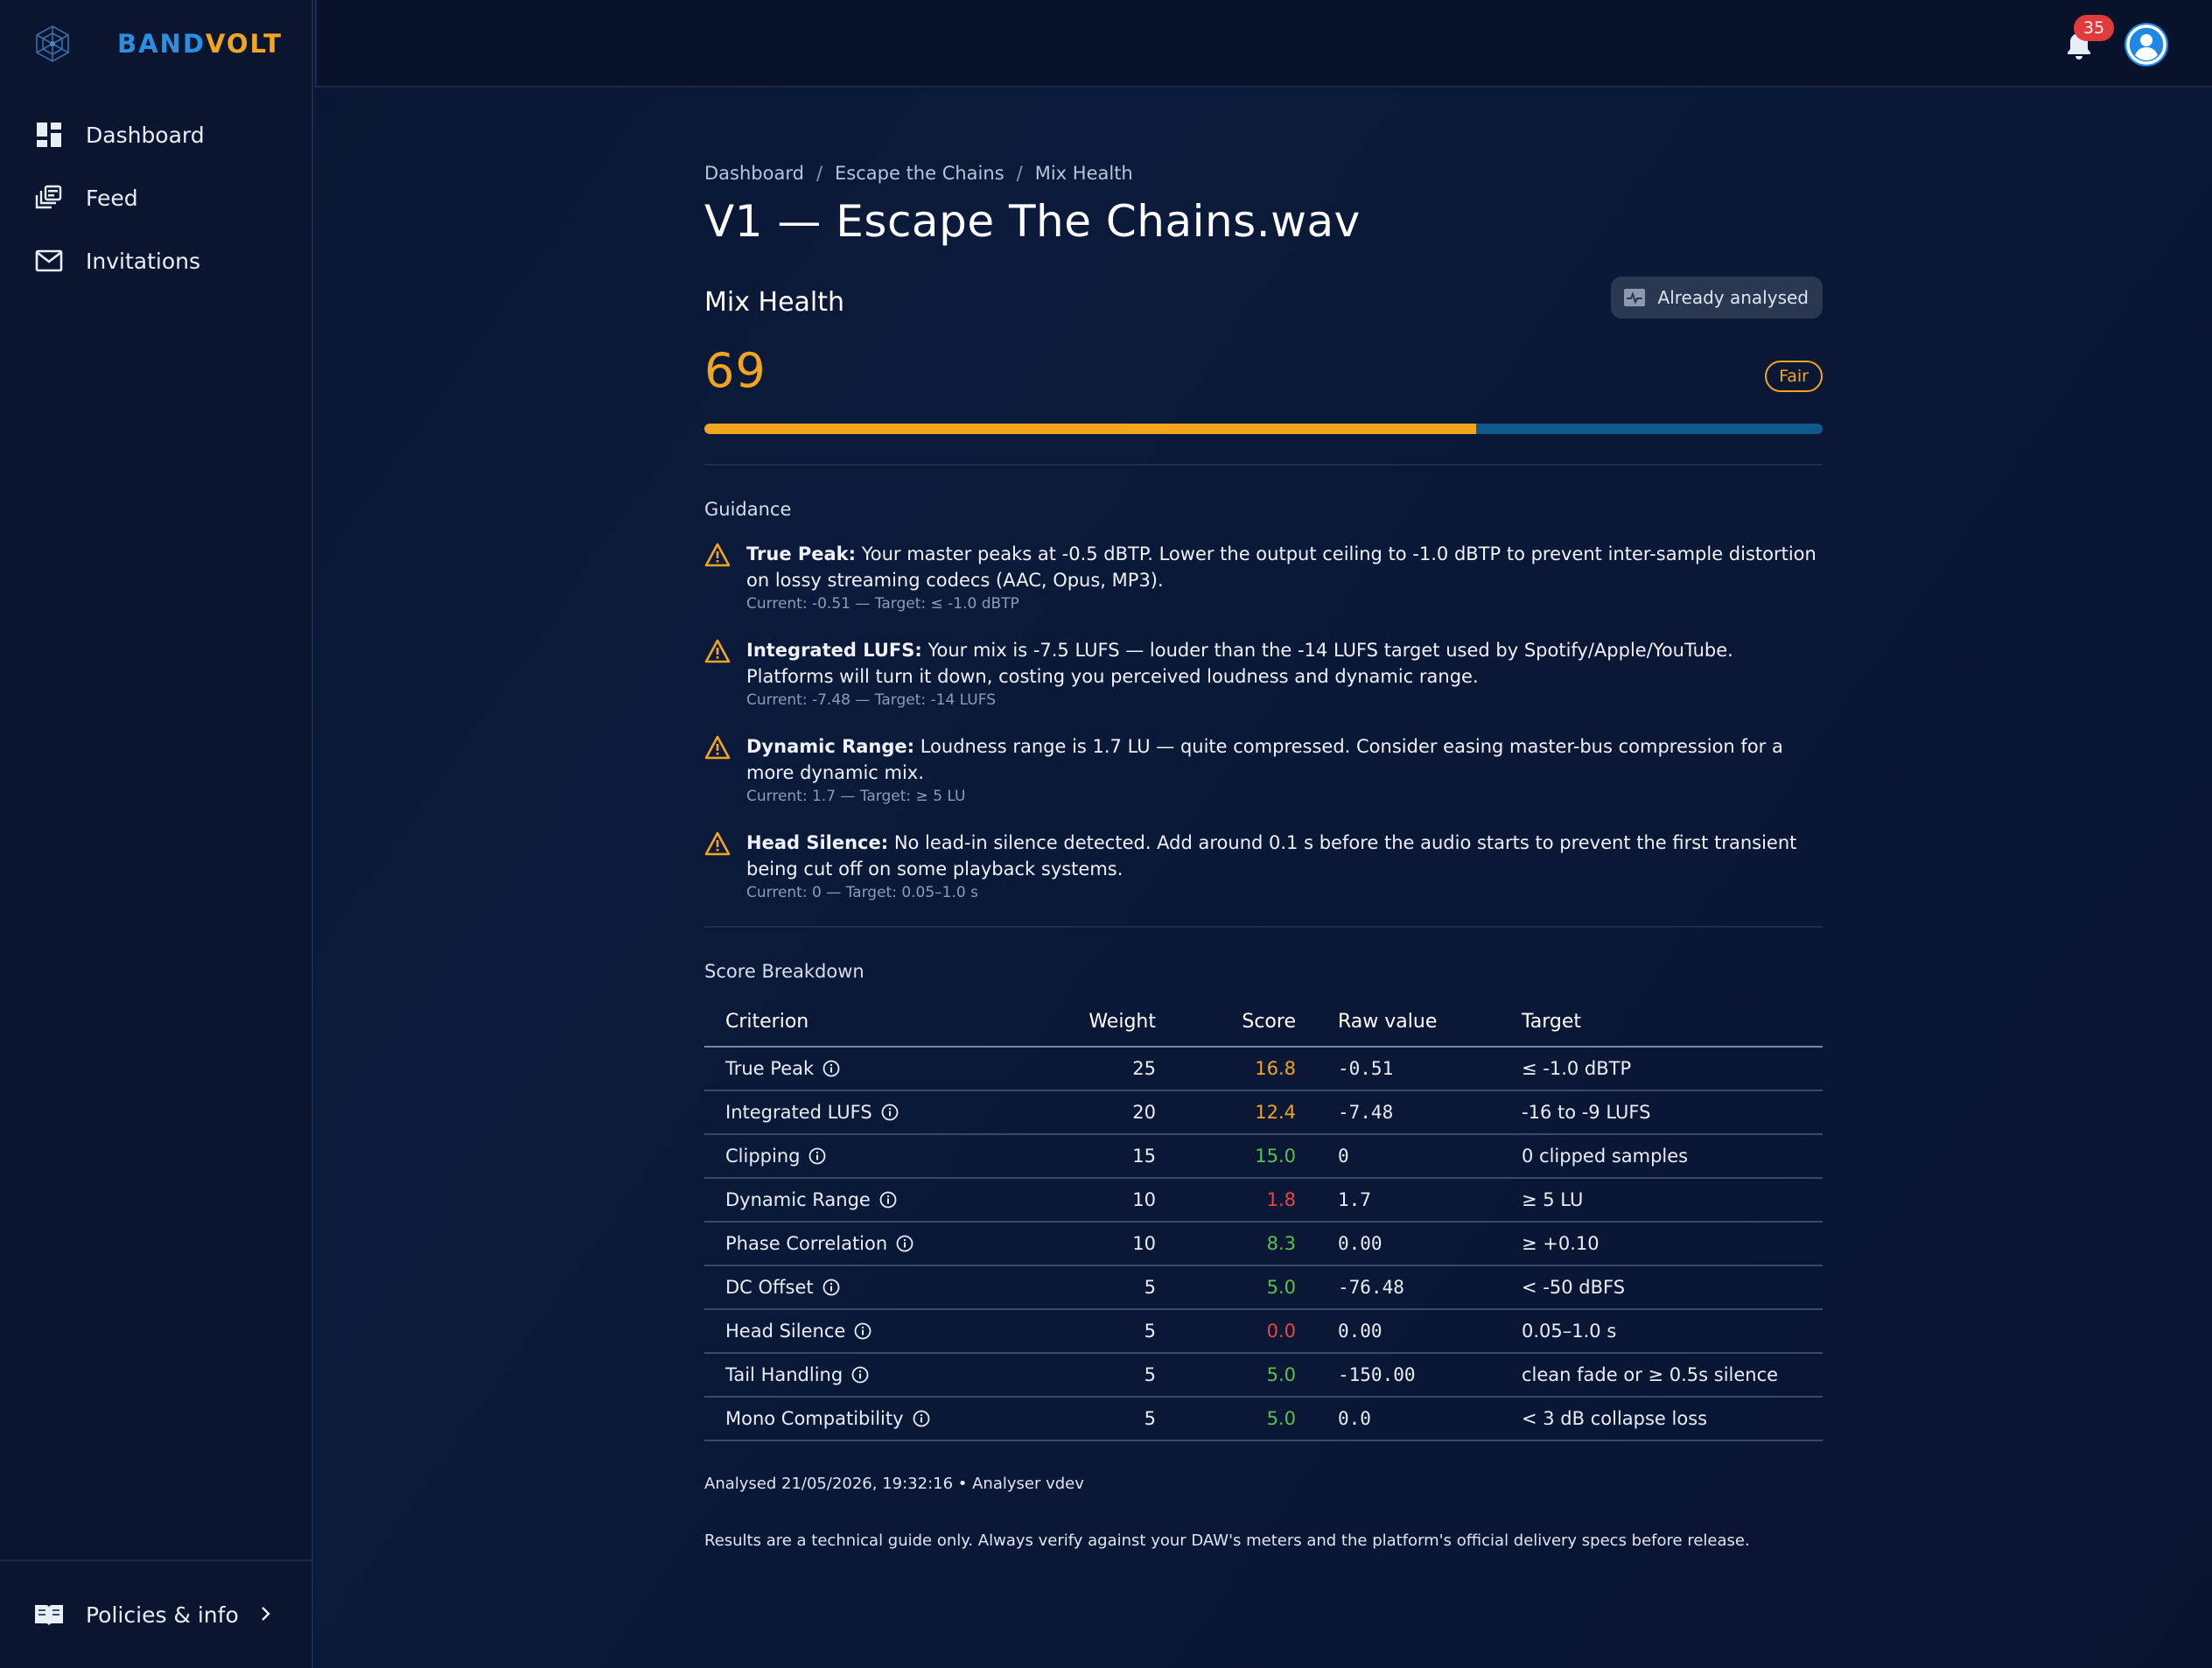 The image size is (2212, 1668). I want to click on already-analysed-button: Already analysed, so click(1716, 298).